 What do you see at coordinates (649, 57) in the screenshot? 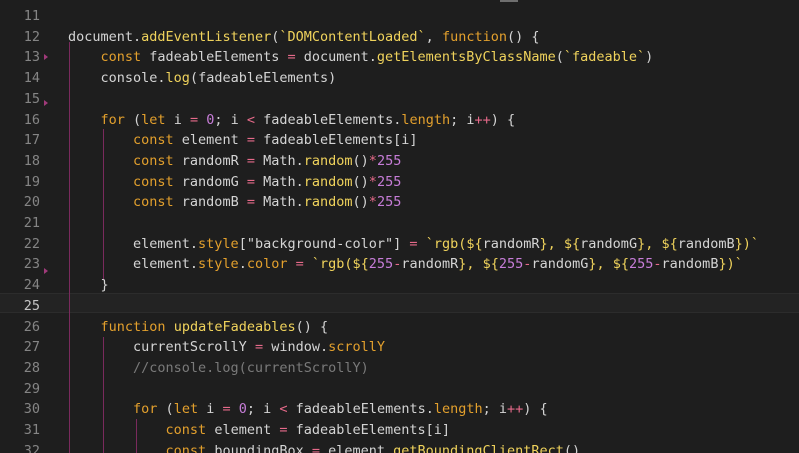
I see `code-token: )` at bounding box center [649, 57].